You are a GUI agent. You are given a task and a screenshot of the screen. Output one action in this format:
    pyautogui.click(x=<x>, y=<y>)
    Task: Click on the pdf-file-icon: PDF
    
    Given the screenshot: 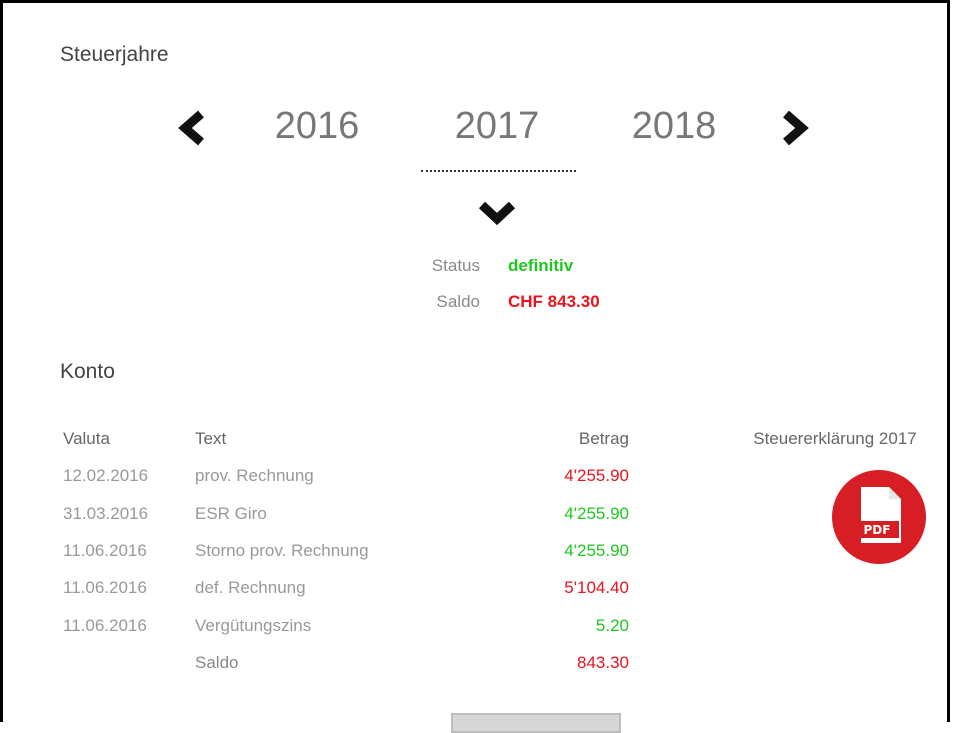 What is the action you would take?
    pyautogui.click(x=879, y=517)
    